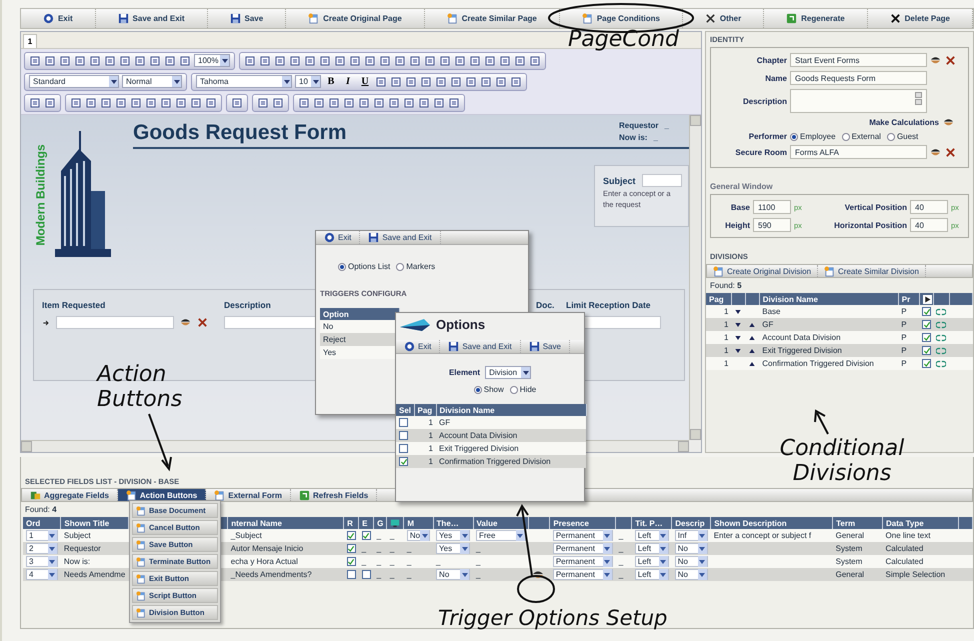 This screenshot has width=974, height=641. Describe the element at coordinates (418, 346) in the screenshot. I see `dialog-button: Exit` at that location.